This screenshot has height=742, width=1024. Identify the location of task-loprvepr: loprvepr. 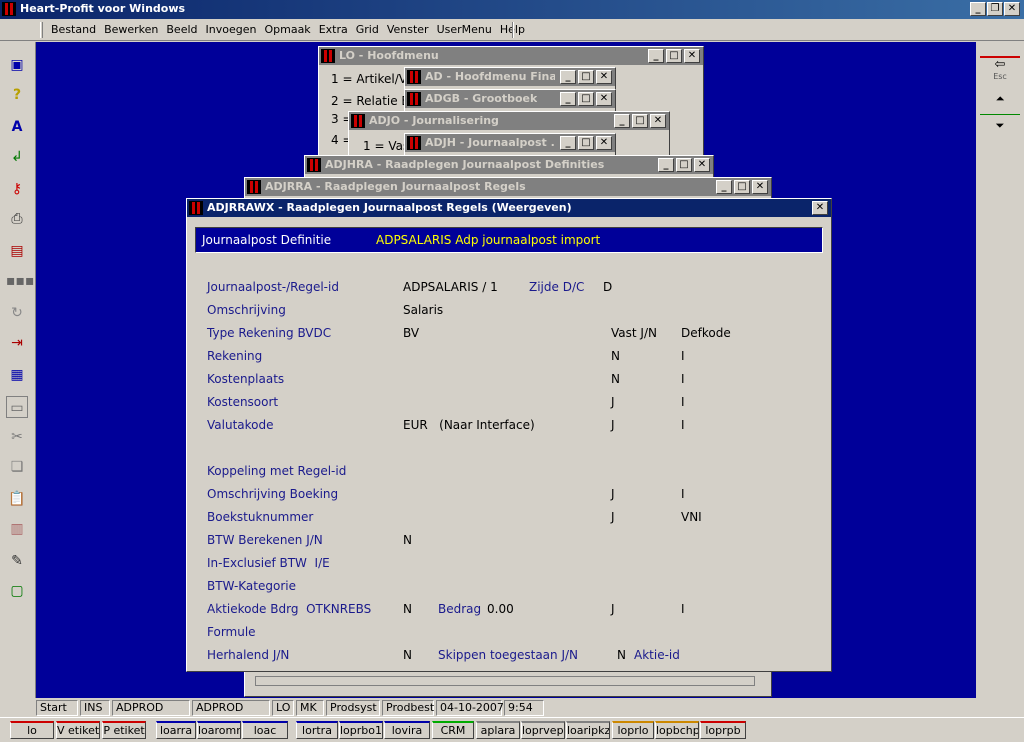
(543, 730).